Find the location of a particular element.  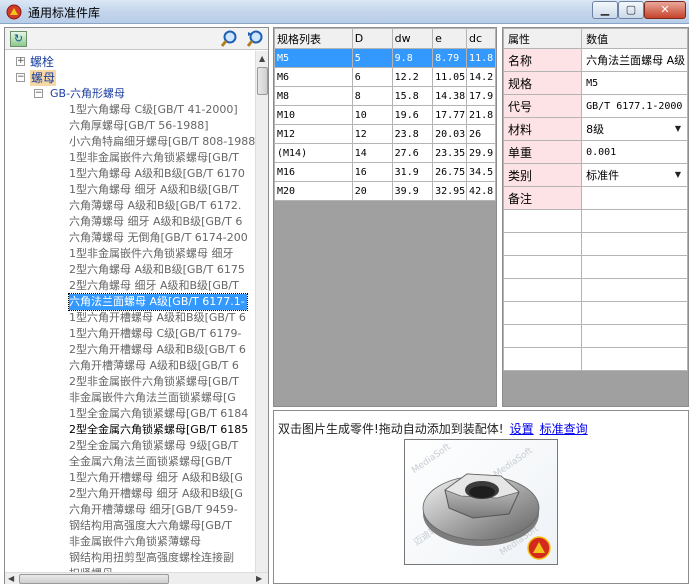

spec-row: M12 12 23.8 20.03 26 is located at coordinates (385, 134).